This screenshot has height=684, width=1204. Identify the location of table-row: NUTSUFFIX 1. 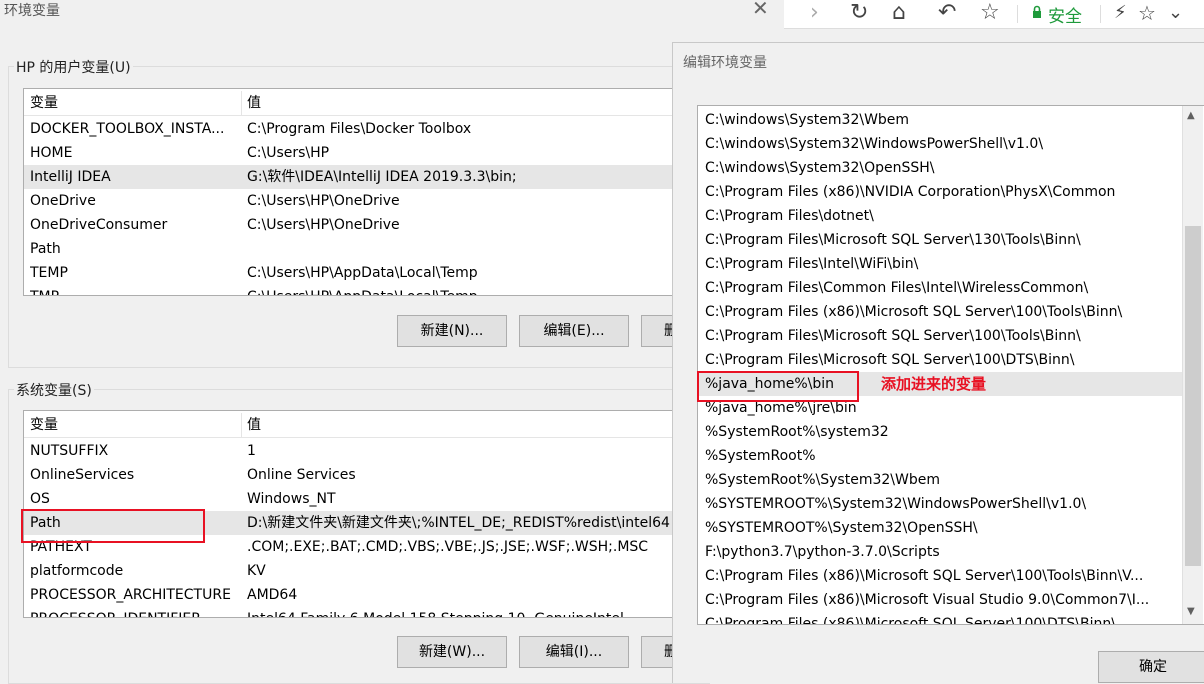
(366, 451).